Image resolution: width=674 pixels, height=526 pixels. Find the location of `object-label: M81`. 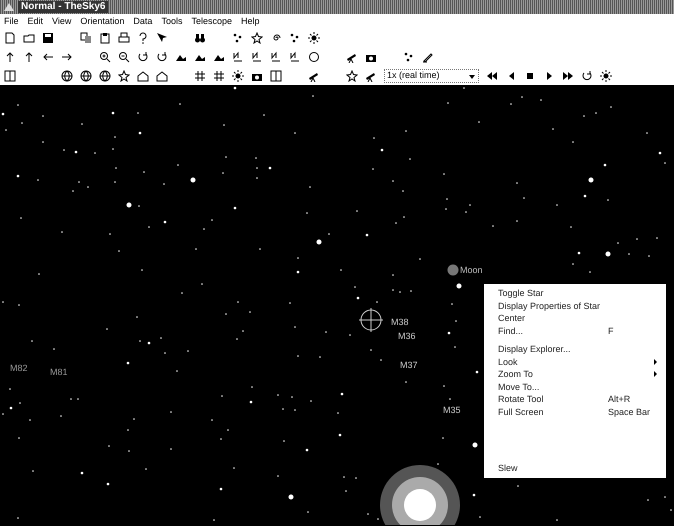

object-label: M81 is located at coordinates (59, 372).